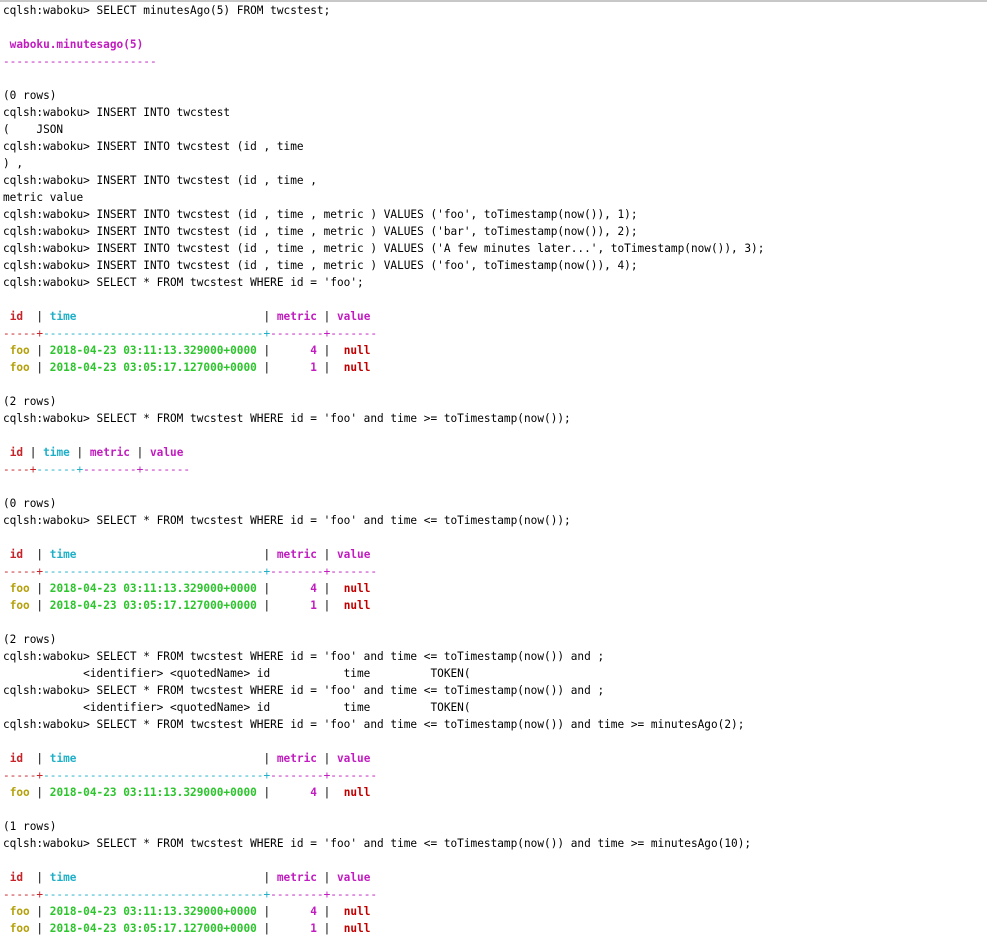 The image size is (987, 950). Describe the element at coordinates (495, 129) in the screenshot. I see `output-line: ( JSON` at that location.